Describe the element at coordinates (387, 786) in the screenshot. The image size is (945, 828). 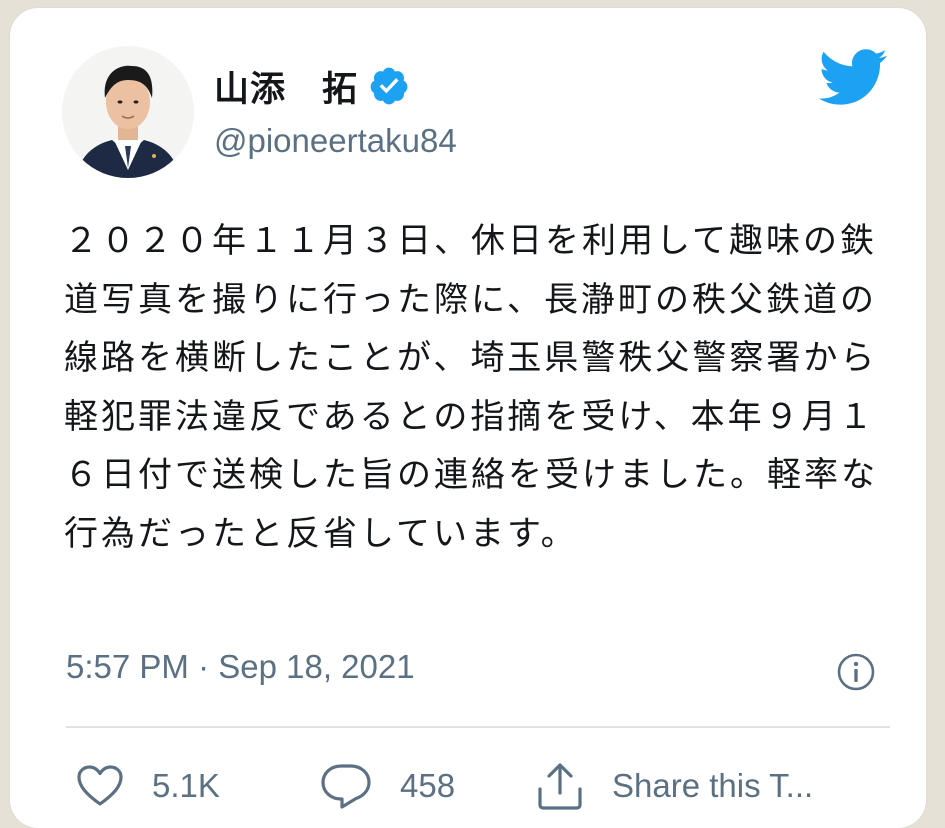
I see `reply-button: 458` at that location.